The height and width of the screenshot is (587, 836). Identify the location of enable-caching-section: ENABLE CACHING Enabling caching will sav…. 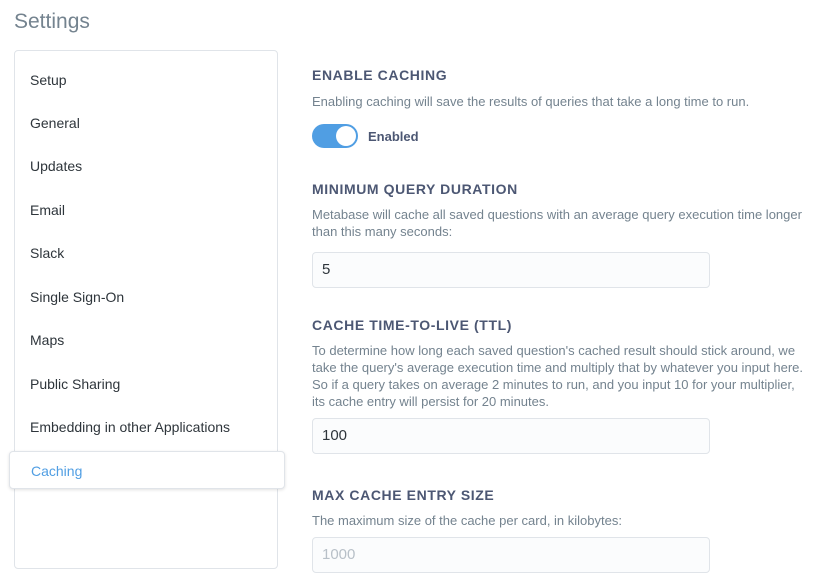
(562, 107).